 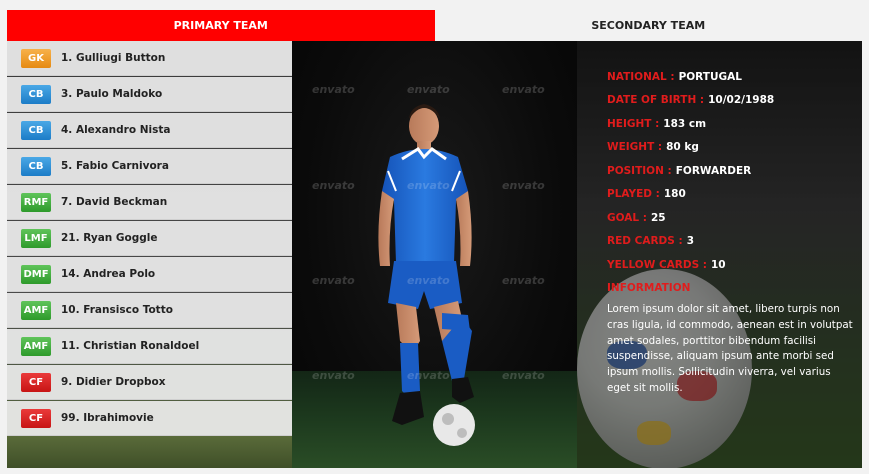 I want to click on detail-red-cards: RED CARDS :3, so click(x=731, y=242).